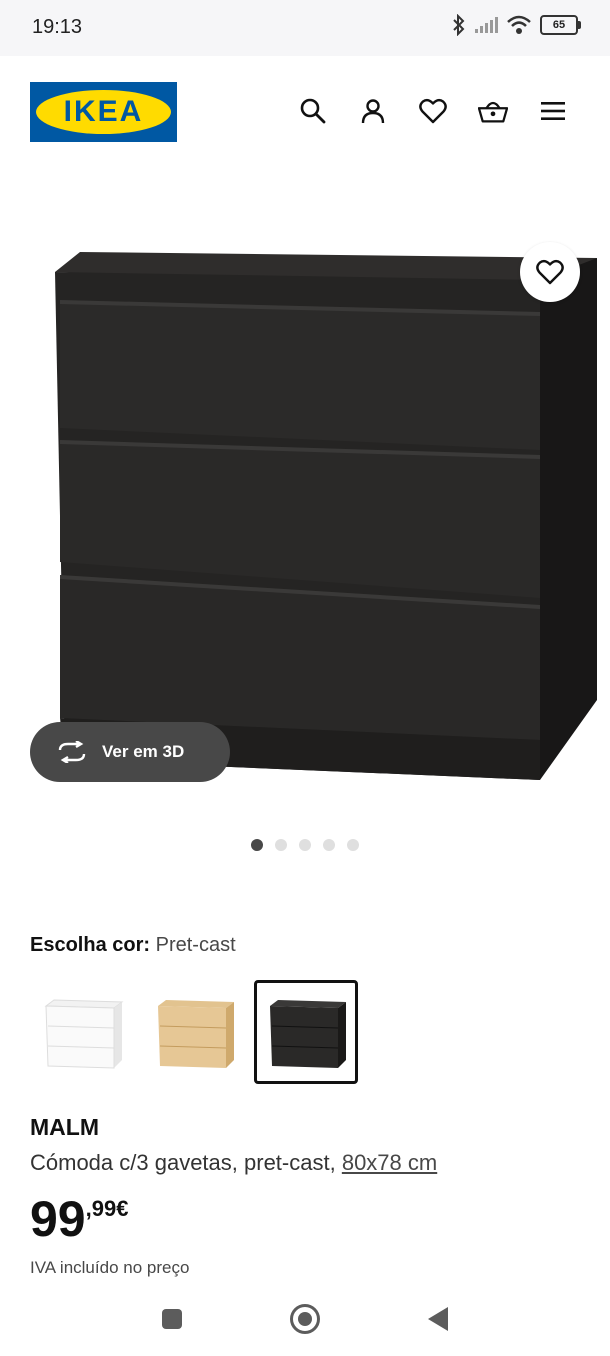  What do you see at coordinates (64, 1127) in the screenshot?
I see `product-name: MALM` at bounding box center [64, 1127].